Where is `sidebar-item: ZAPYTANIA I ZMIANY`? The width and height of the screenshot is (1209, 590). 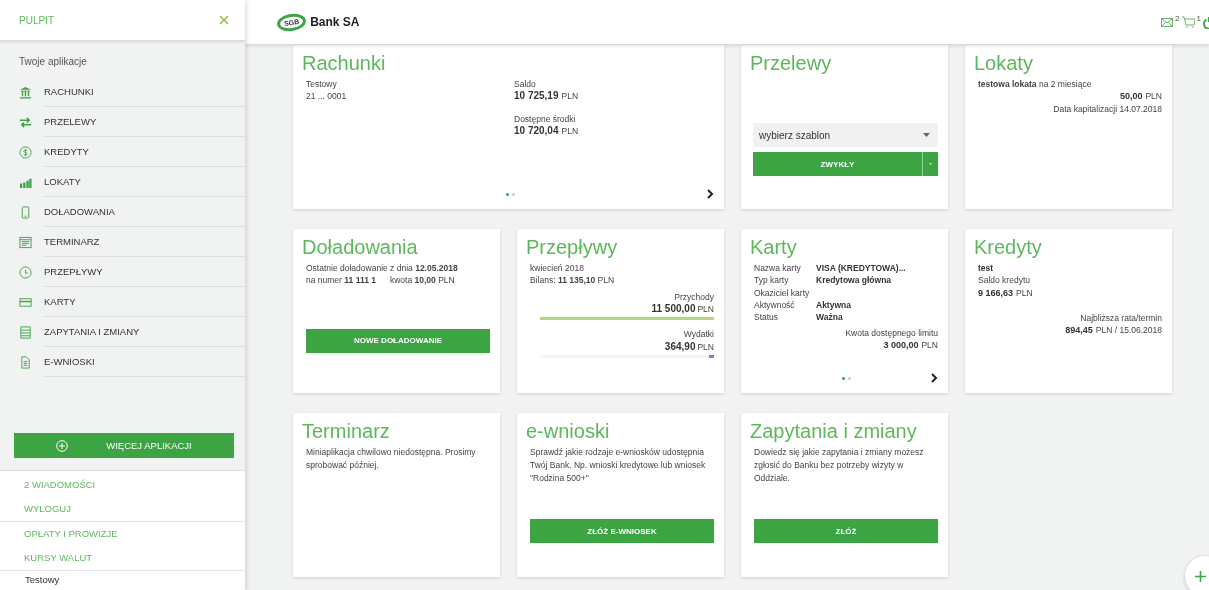 sidebar-item: ZAPYTANIA I ZMIANY is located at coordinates (122, 332).